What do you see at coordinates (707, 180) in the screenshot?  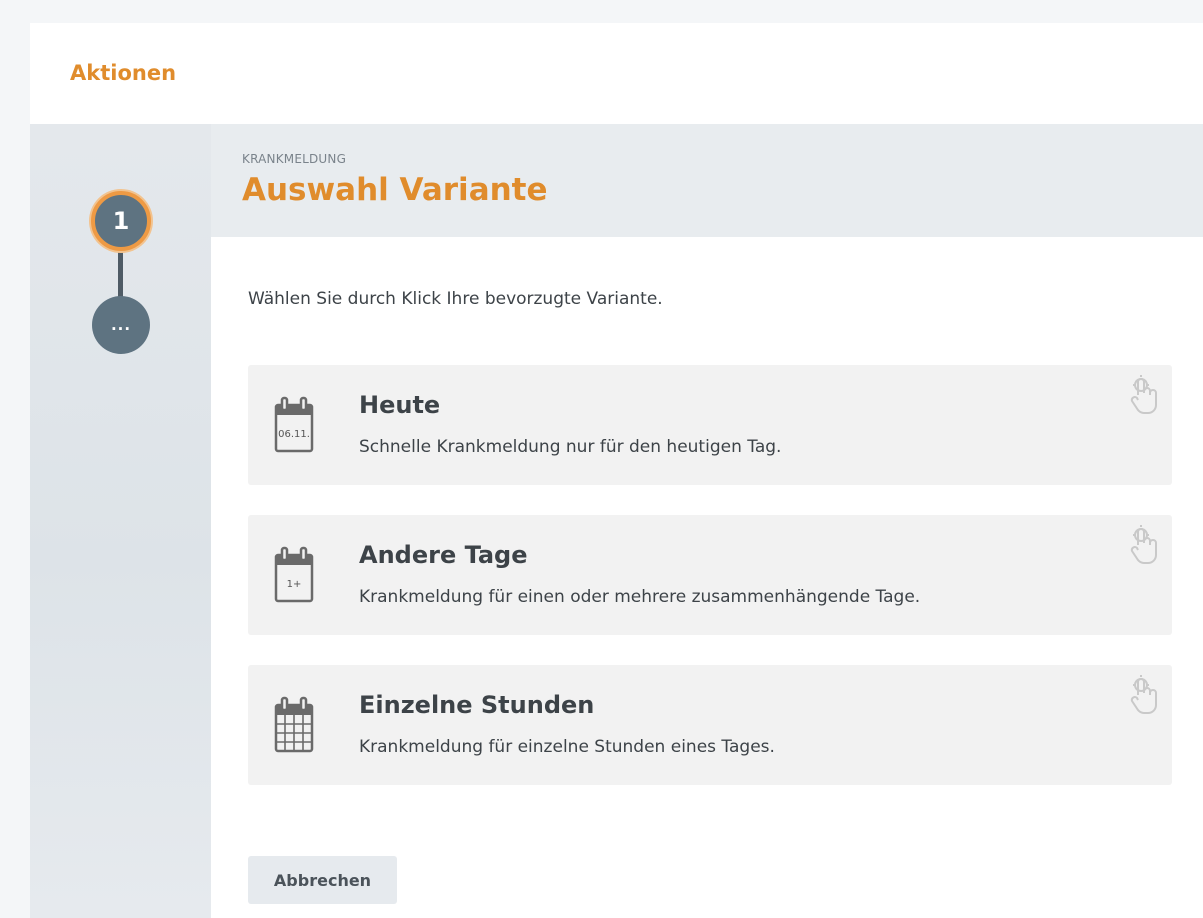 I see `wizard-header: KRANKMELDUNG Auswahl Variante` at bounding box center [707, 180].